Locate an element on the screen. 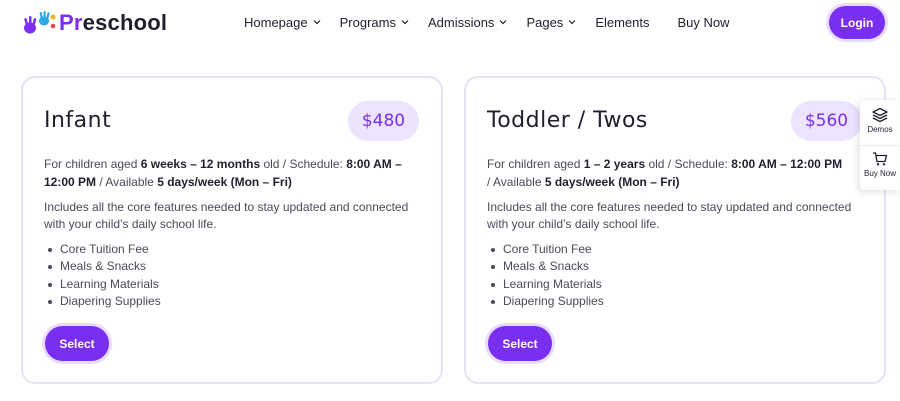 The width and height of the screenshot is (900, 401). nav-buy-now: Buy Now is located at coordinates (704, 22).